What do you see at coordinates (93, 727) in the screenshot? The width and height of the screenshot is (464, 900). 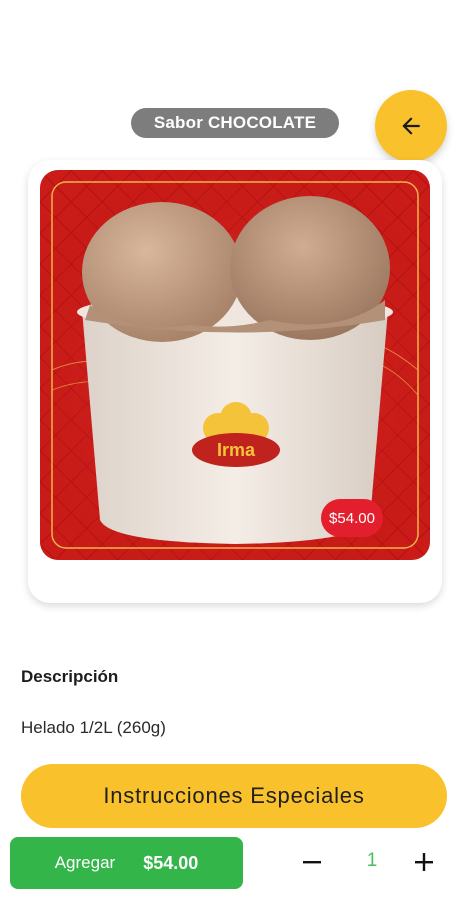 I see `description-text: Helado 1/2L (260g)` at bounding box center [93, 727].